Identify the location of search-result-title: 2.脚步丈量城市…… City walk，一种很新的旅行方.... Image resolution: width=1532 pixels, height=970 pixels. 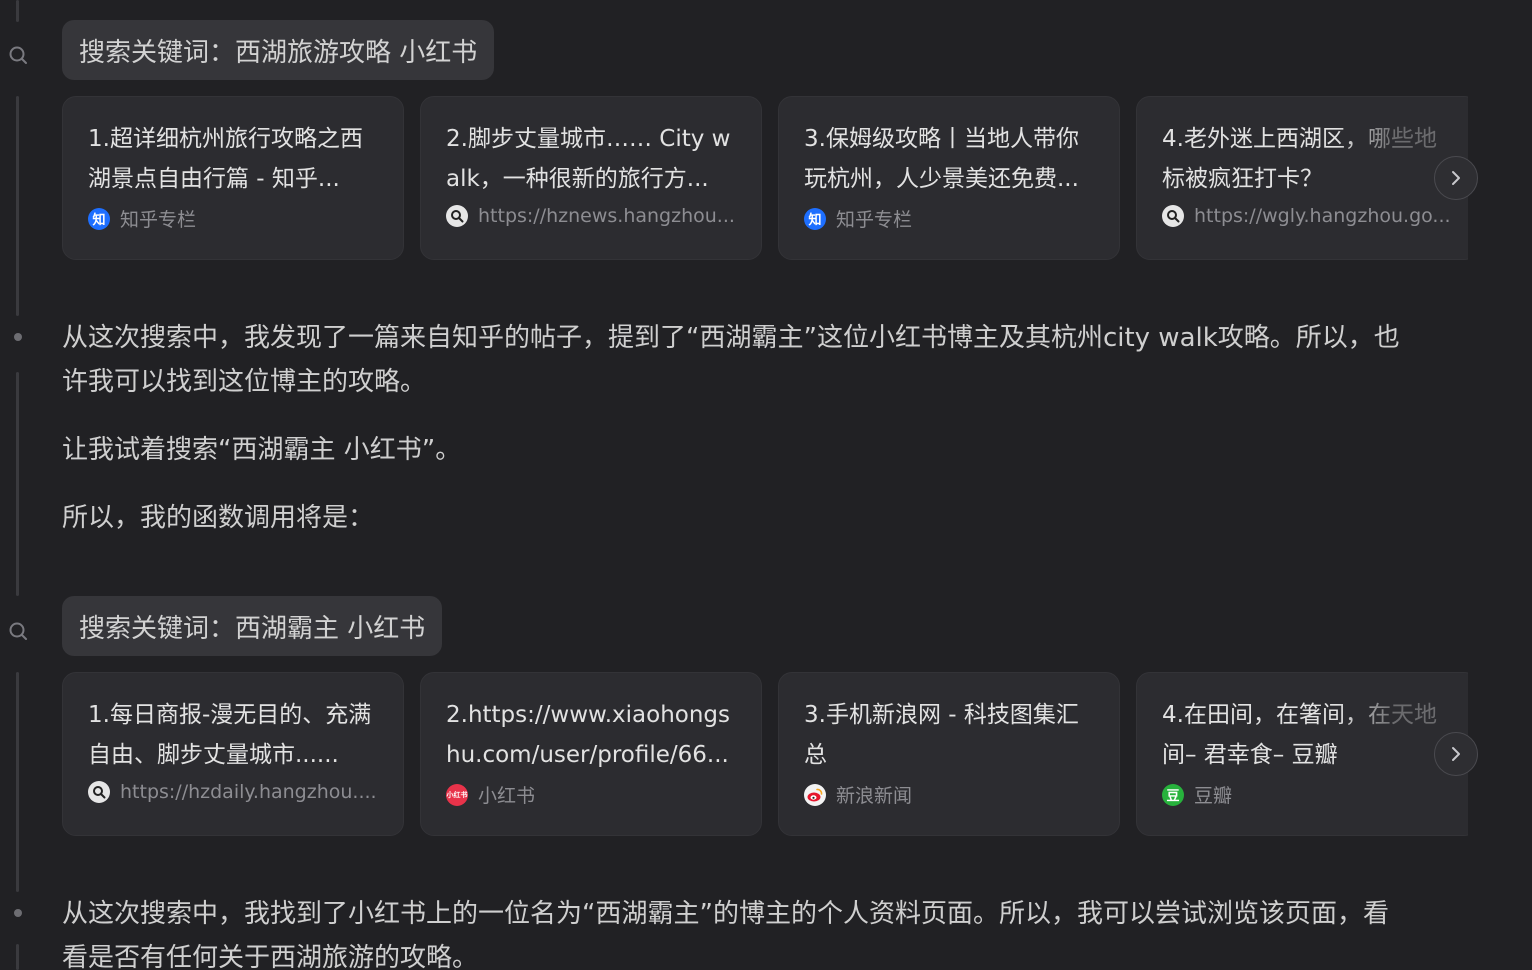
(588, 159).